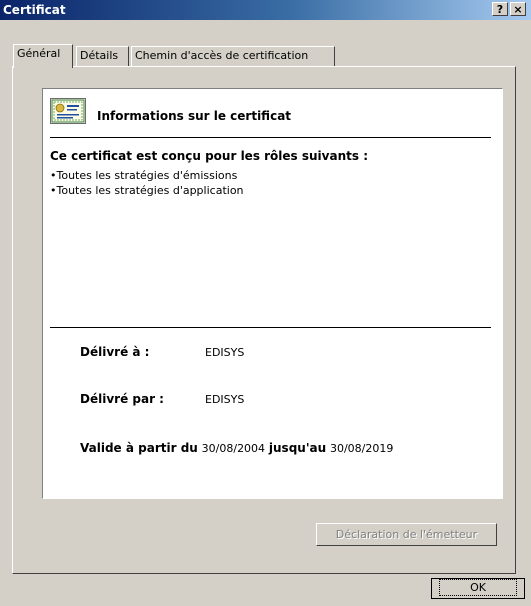 Image resolution: width=531 pixels, height=606 pixels. What do you see at coordinates (68, 111) in the screenshot?
I see `certificate-icon` at bounding box center [68, 111].